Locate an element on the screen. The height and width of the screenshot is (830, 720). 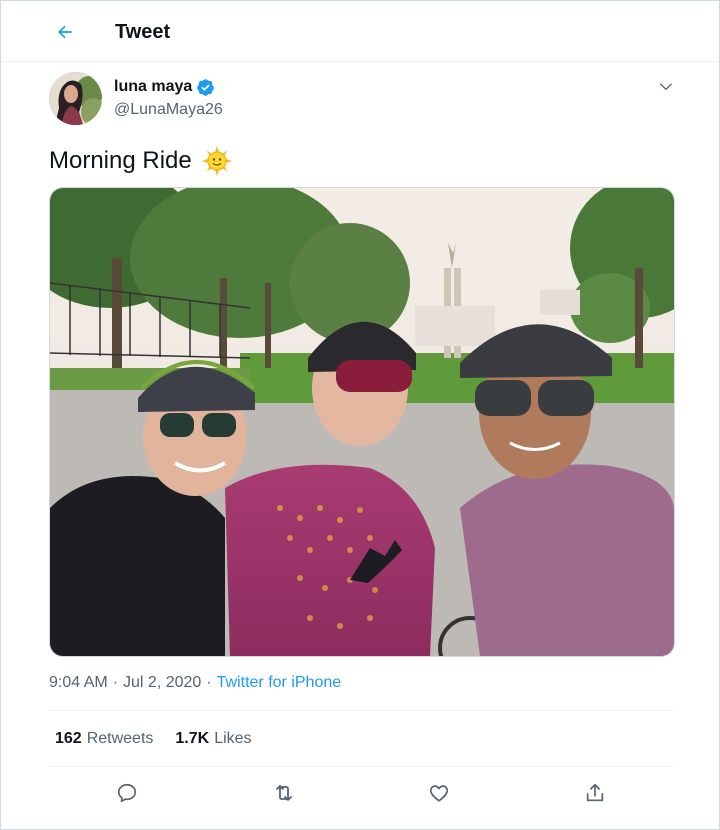
likes-label: Likes is located at coordinates (233, 738).